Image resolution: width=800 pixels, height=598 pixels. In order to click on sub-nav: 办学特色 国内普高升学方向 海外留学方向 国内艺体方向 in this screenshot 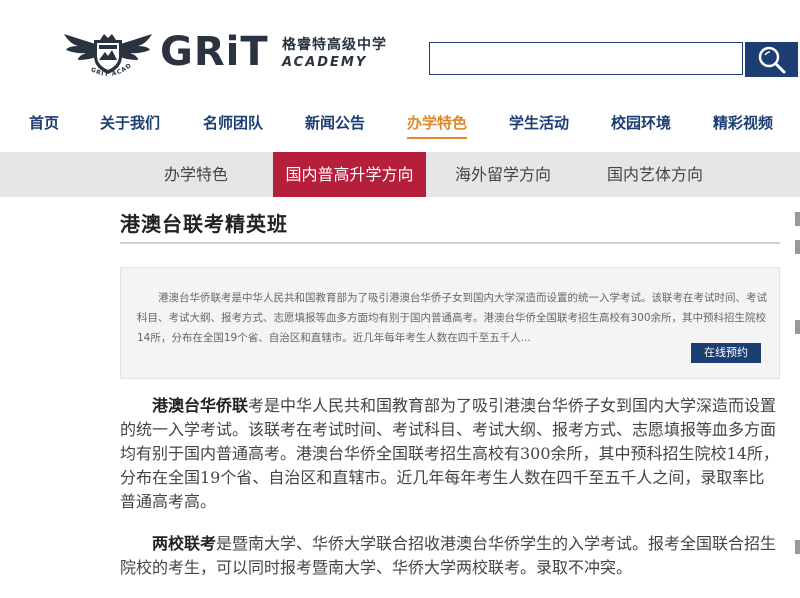, I will do `click(400, 174)`.